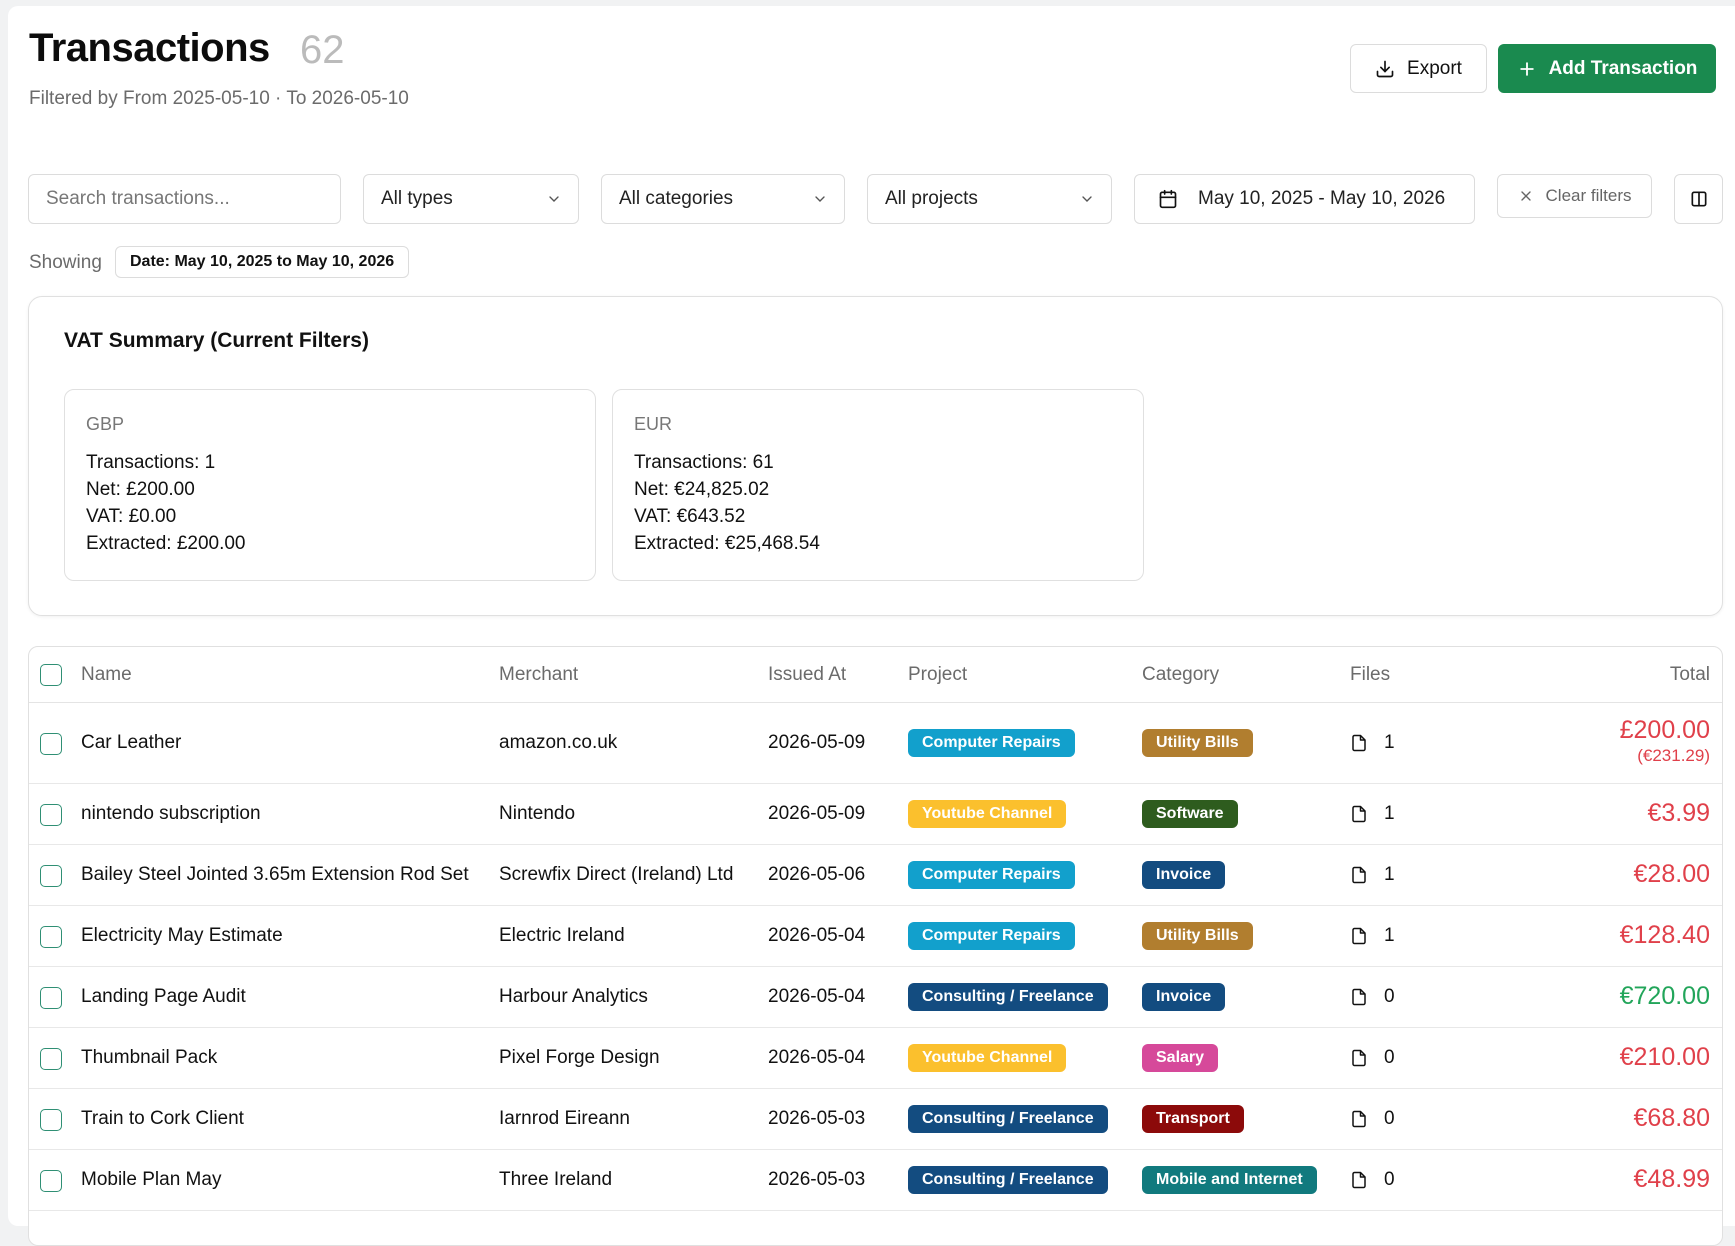 This screenshot has width=1735, height=1246. What do you see at coordinates (216, 340) in the screenshot?
I see `vat-summary-title: VAT Summary (Current Filters)` at bounding box center [216, 340].